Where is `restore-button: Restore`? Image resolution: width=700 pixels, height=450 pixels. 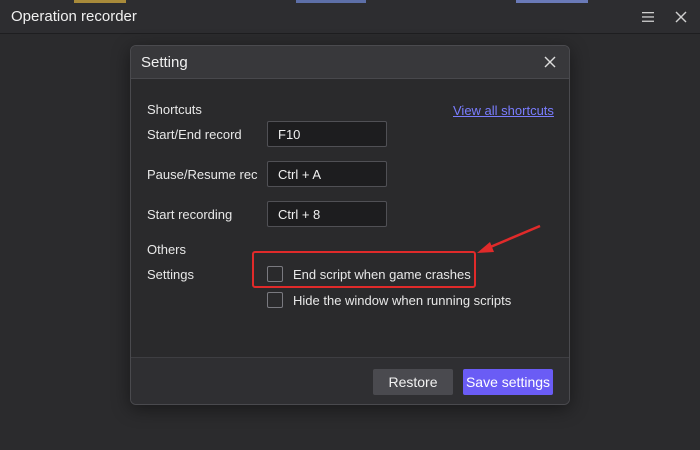
restore-button: Restore is located at coordinates (413, 382).